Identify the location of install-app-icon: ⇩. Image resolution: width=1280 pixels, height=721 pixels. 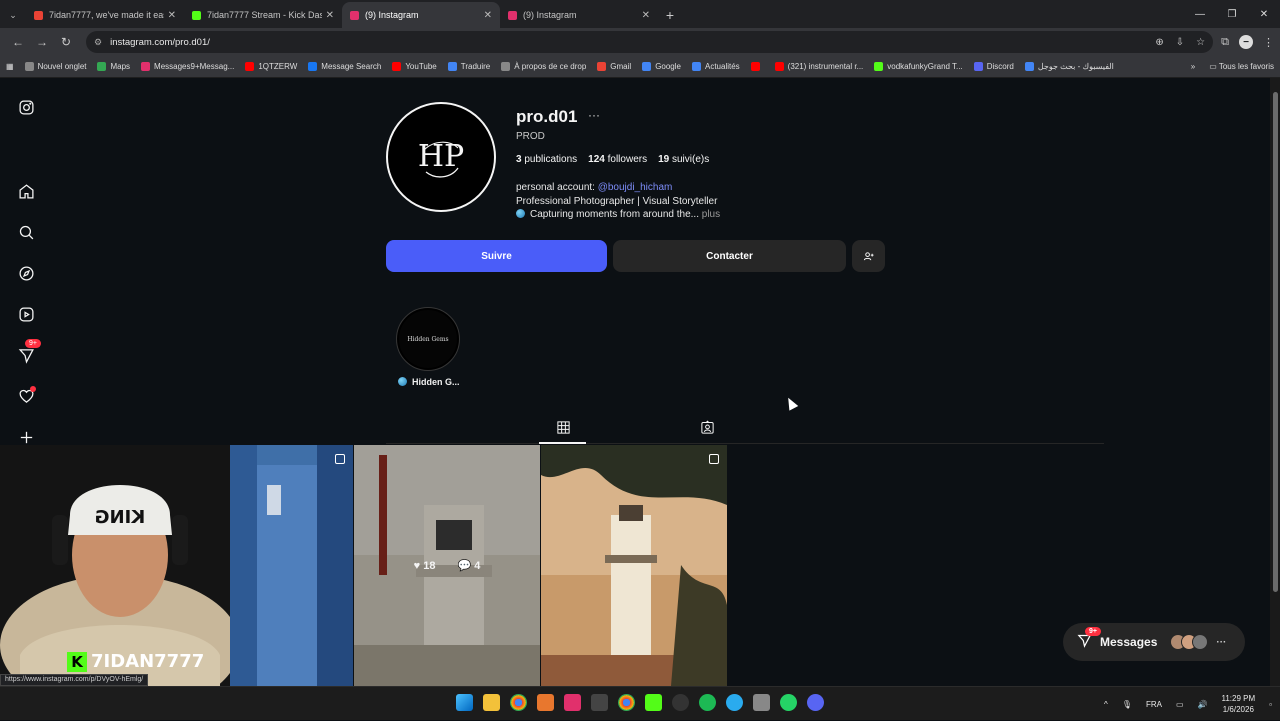
(1180, 42).